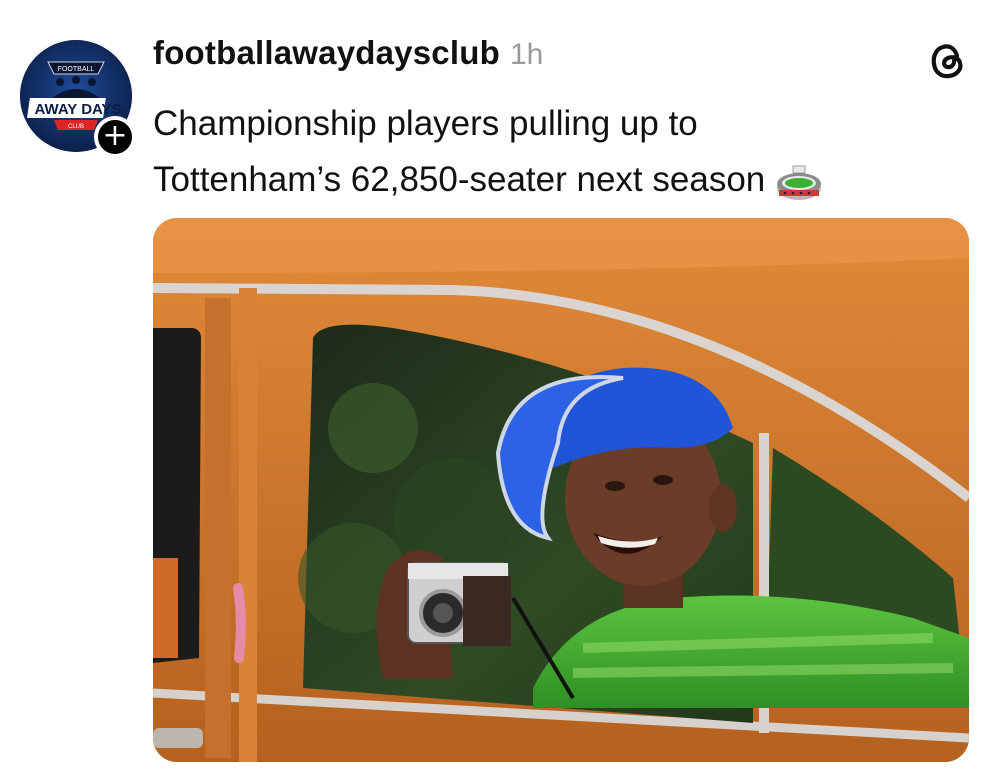 The width and height of the screenshot is (1000, 782). Describe the element at coordinates (76, 127) in the screenshot. I see `svg-text: CLUB` at that location.